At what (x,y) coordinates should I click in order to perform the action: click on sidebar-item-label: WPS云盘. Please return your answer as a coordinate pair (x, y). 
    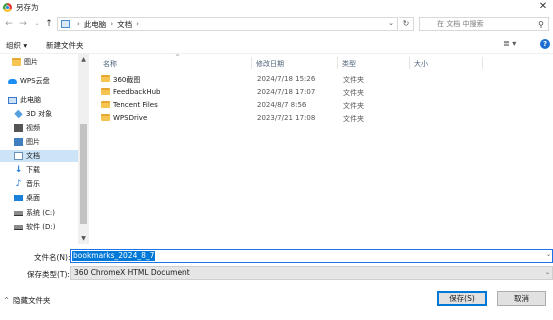
    Looking at the image, I should click on (35, 81).